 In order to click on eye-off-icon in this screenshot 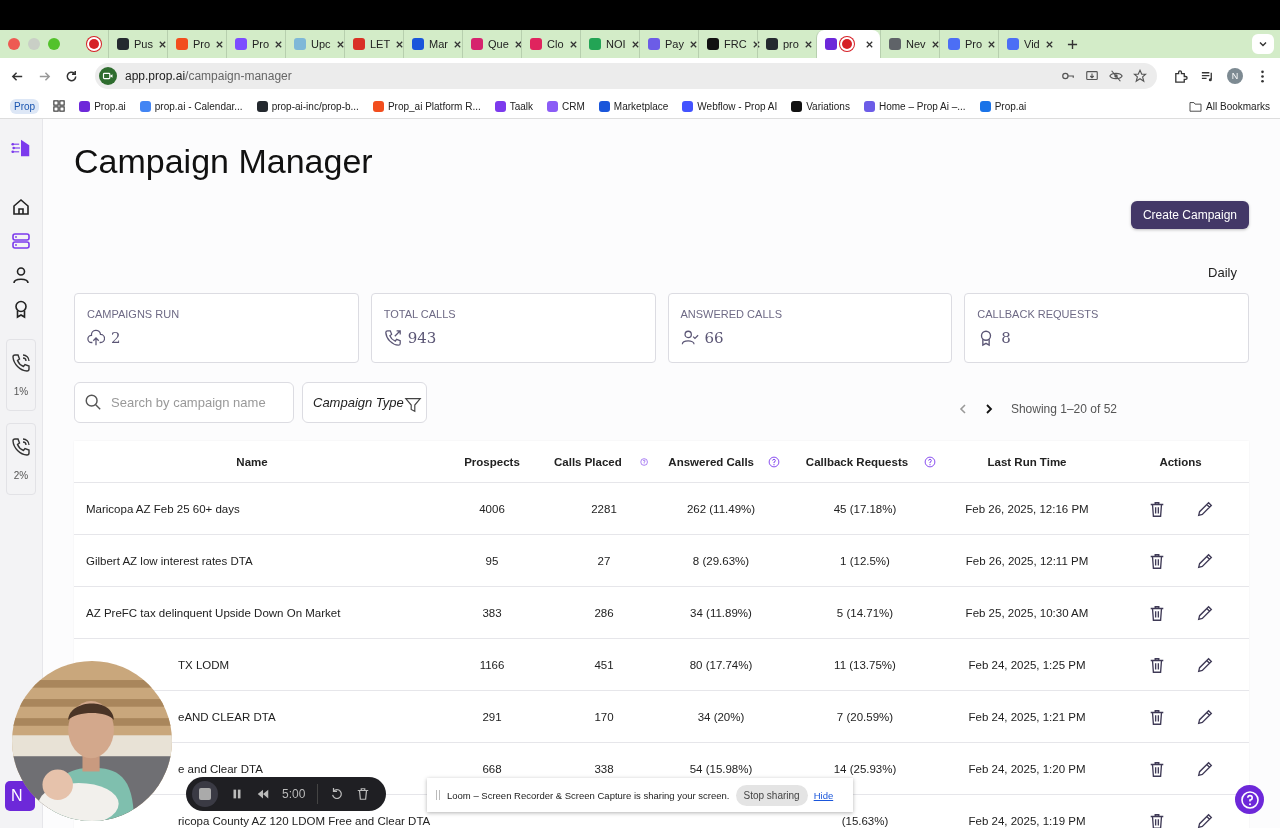, I will do `click(1116, 76)`.